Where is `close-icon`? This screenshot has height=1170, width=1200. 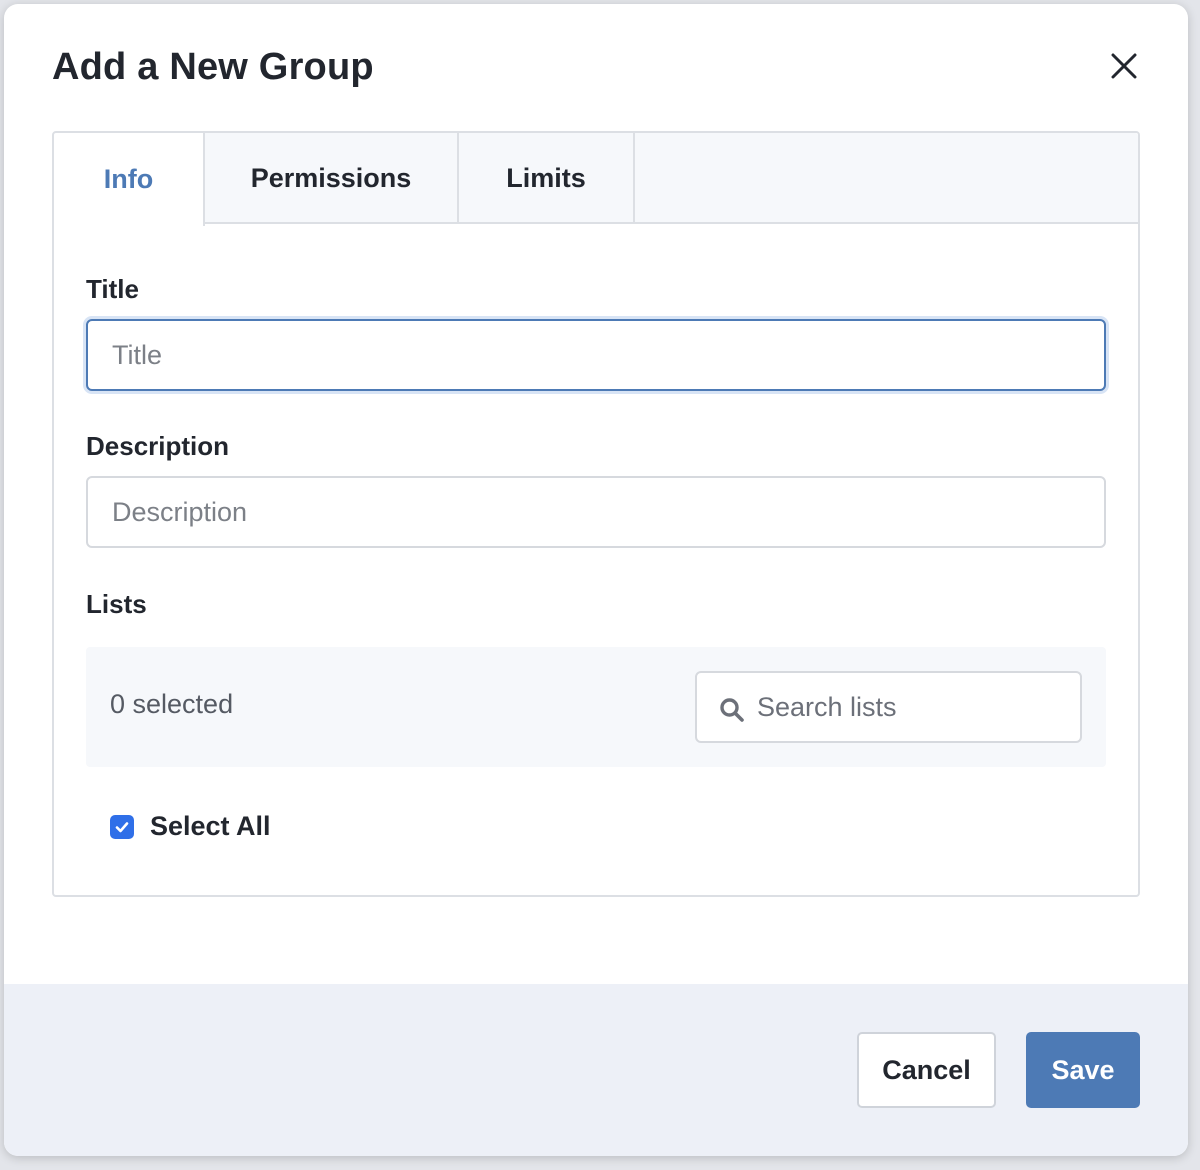 close-icon is located at coordinates (1124, 66).